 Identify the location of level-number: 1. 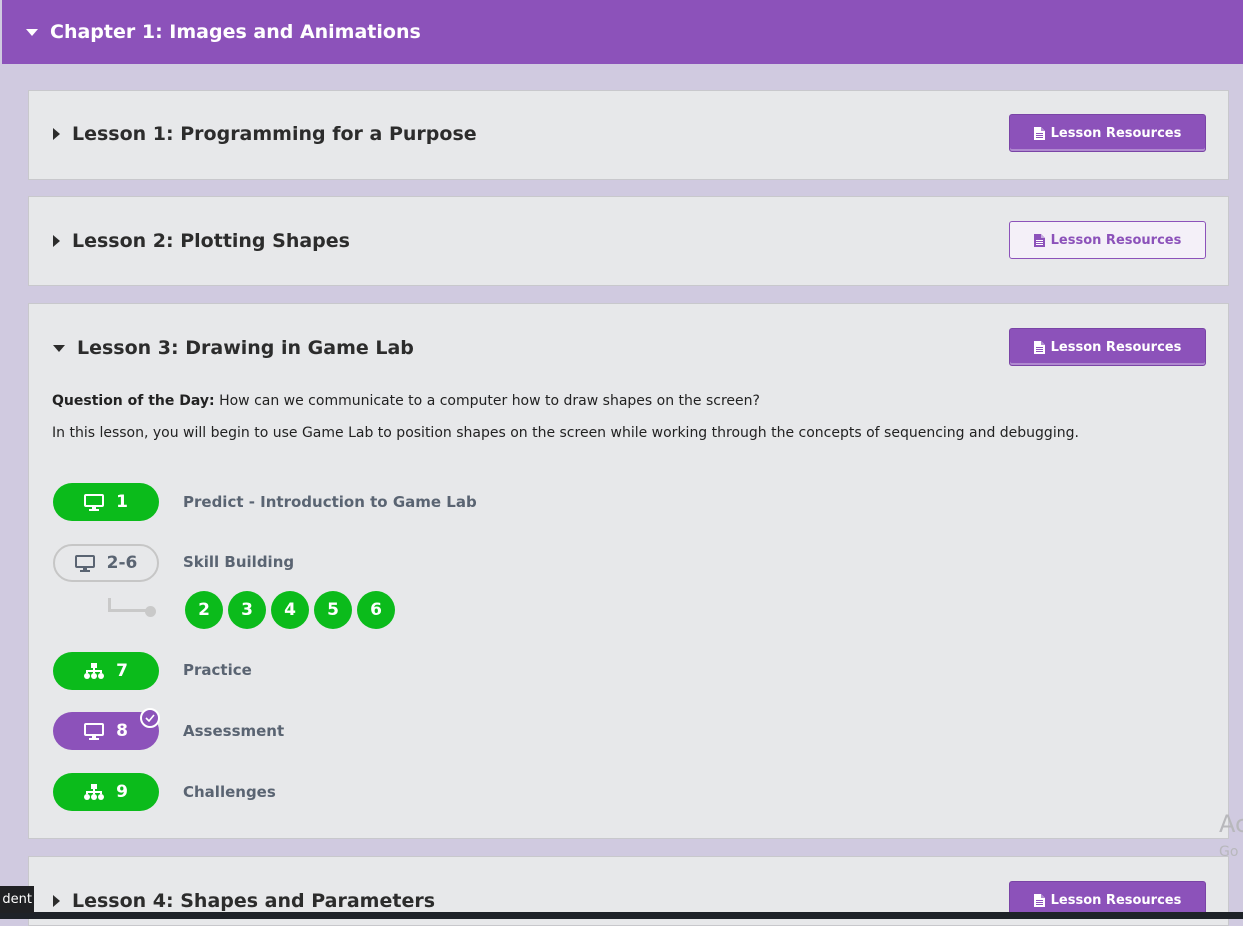
(122, 502).